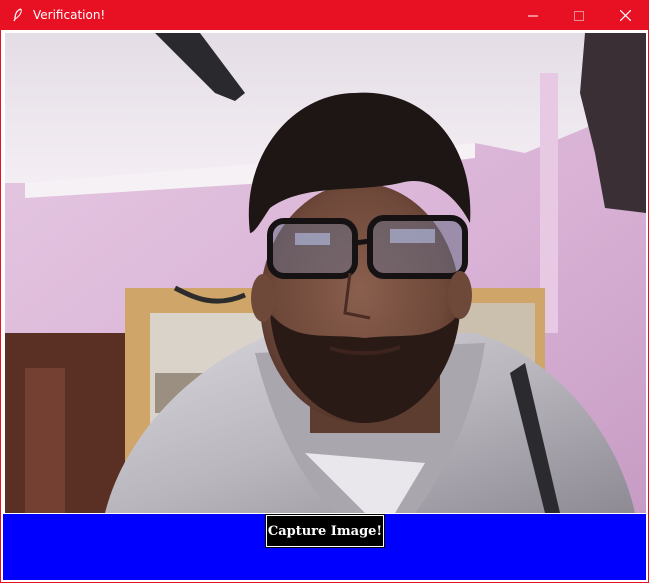 This screenshot has height=583, width=649. I want to click on close-icon, so click(625, 15).